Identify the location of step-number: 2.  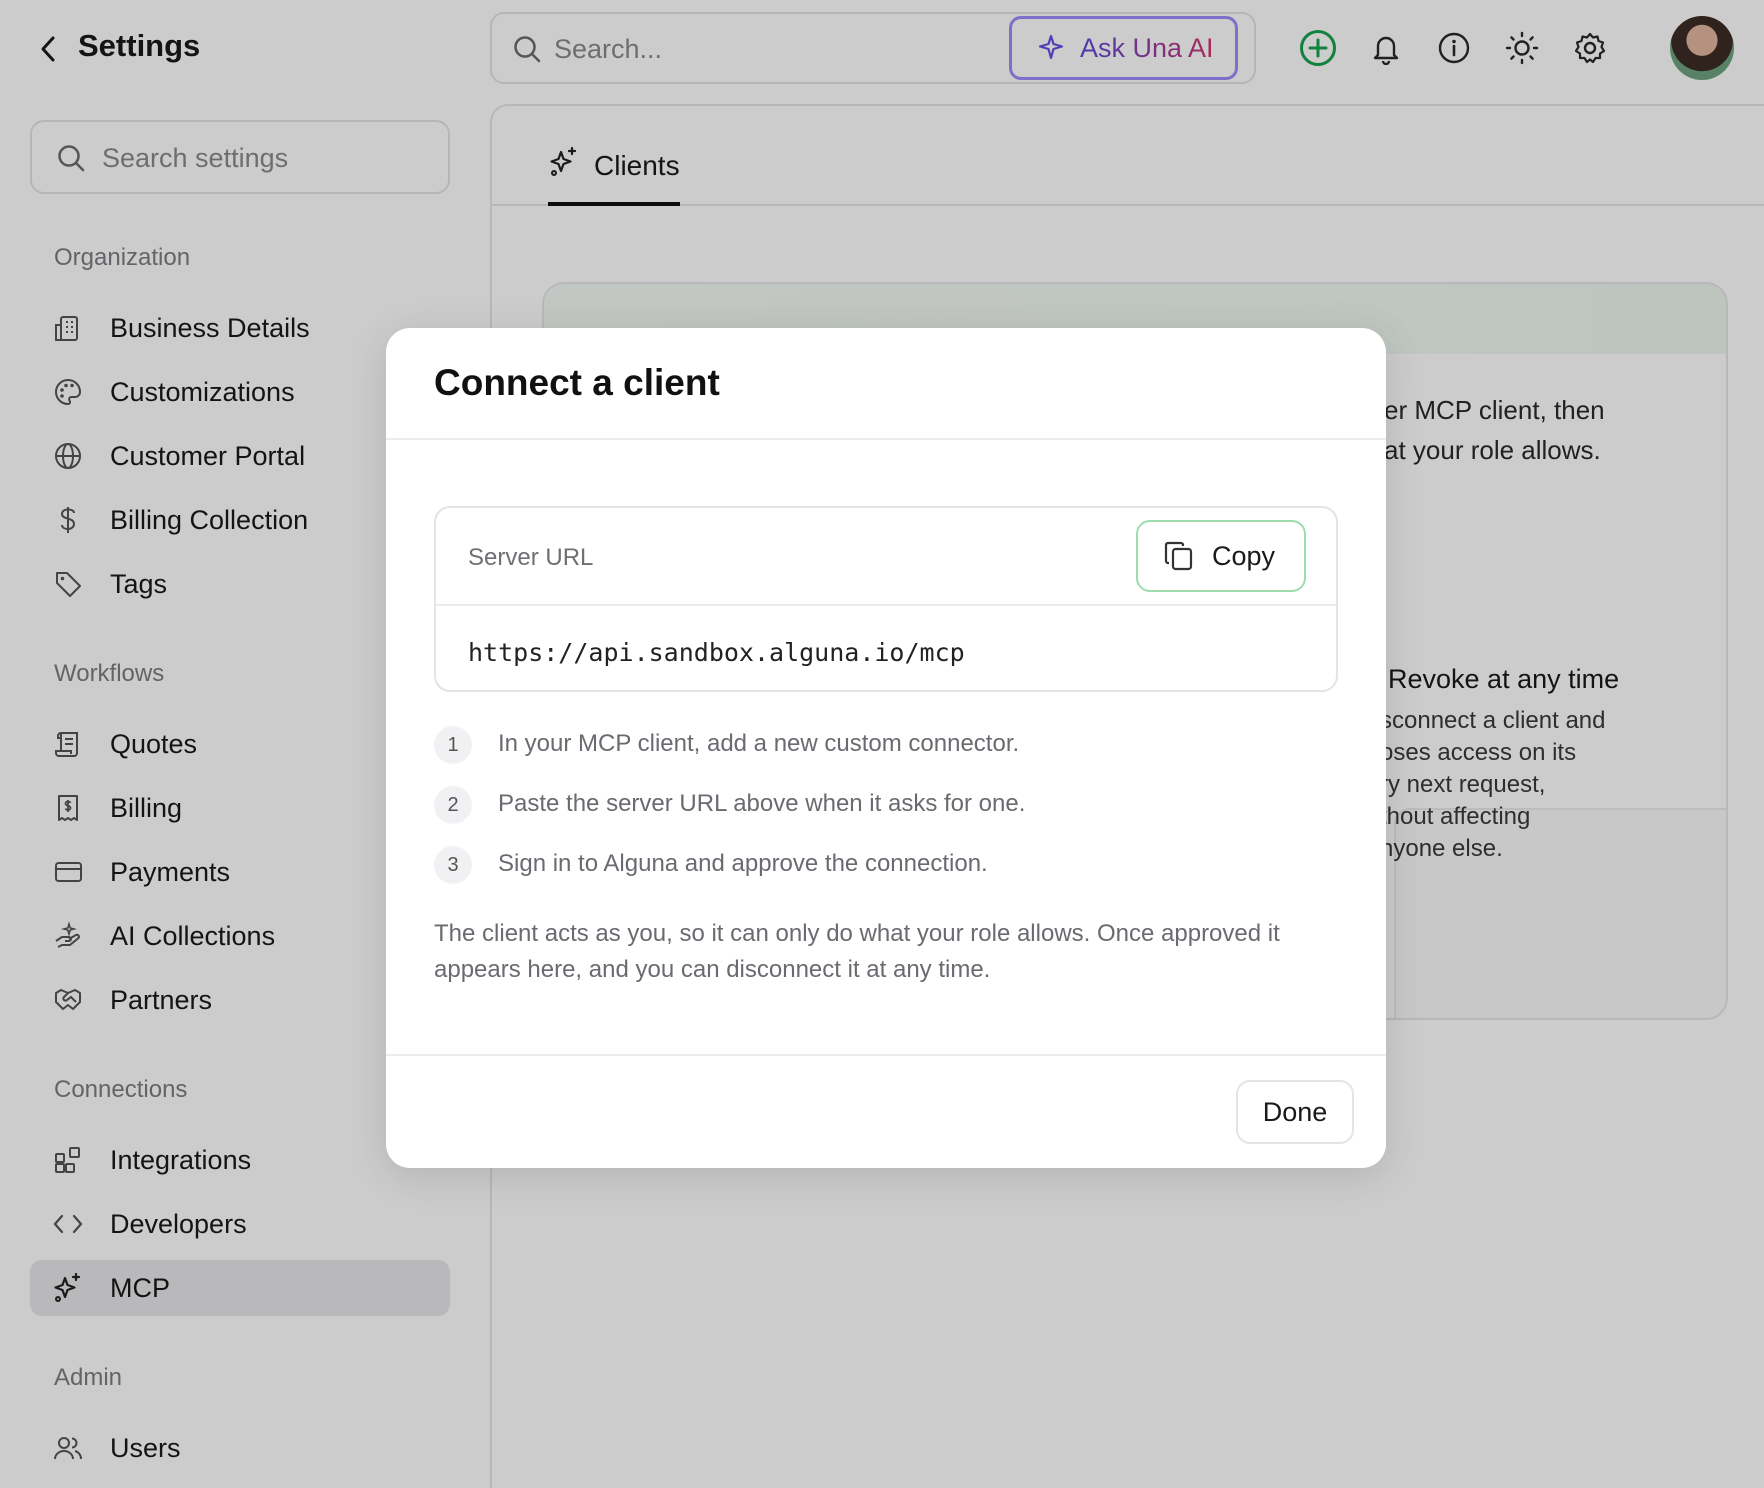
(453, 805).